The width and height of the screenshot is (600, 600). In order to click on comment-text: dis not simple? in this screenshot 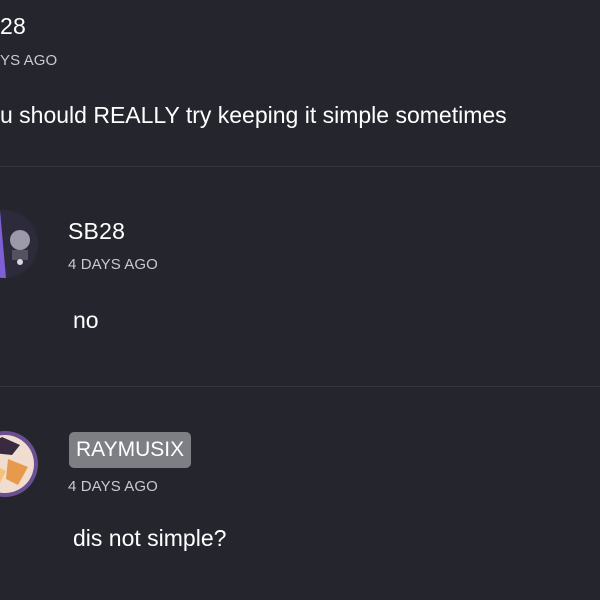, I will do `click(150, 538)`.